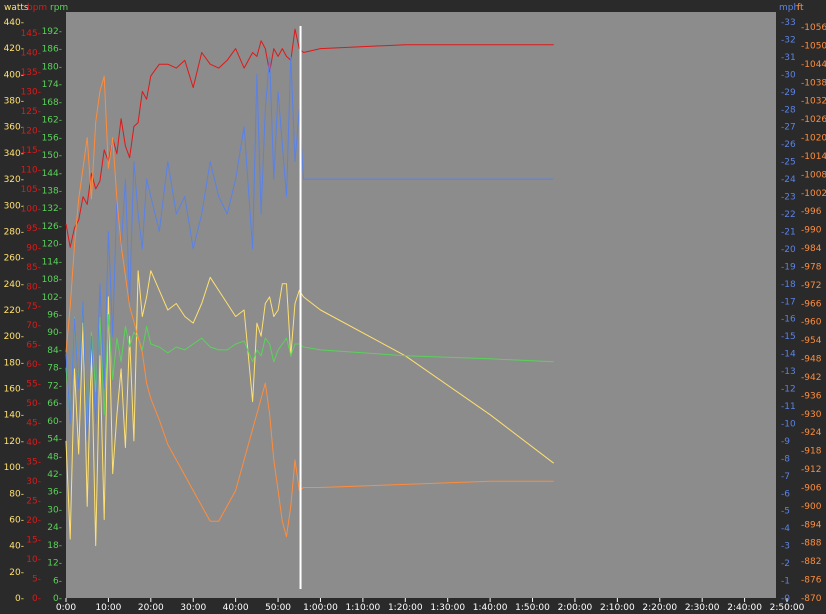 This screenshot has width=826, height=614. I want to click on ft-tick-label: -1056, so click(813, 28).